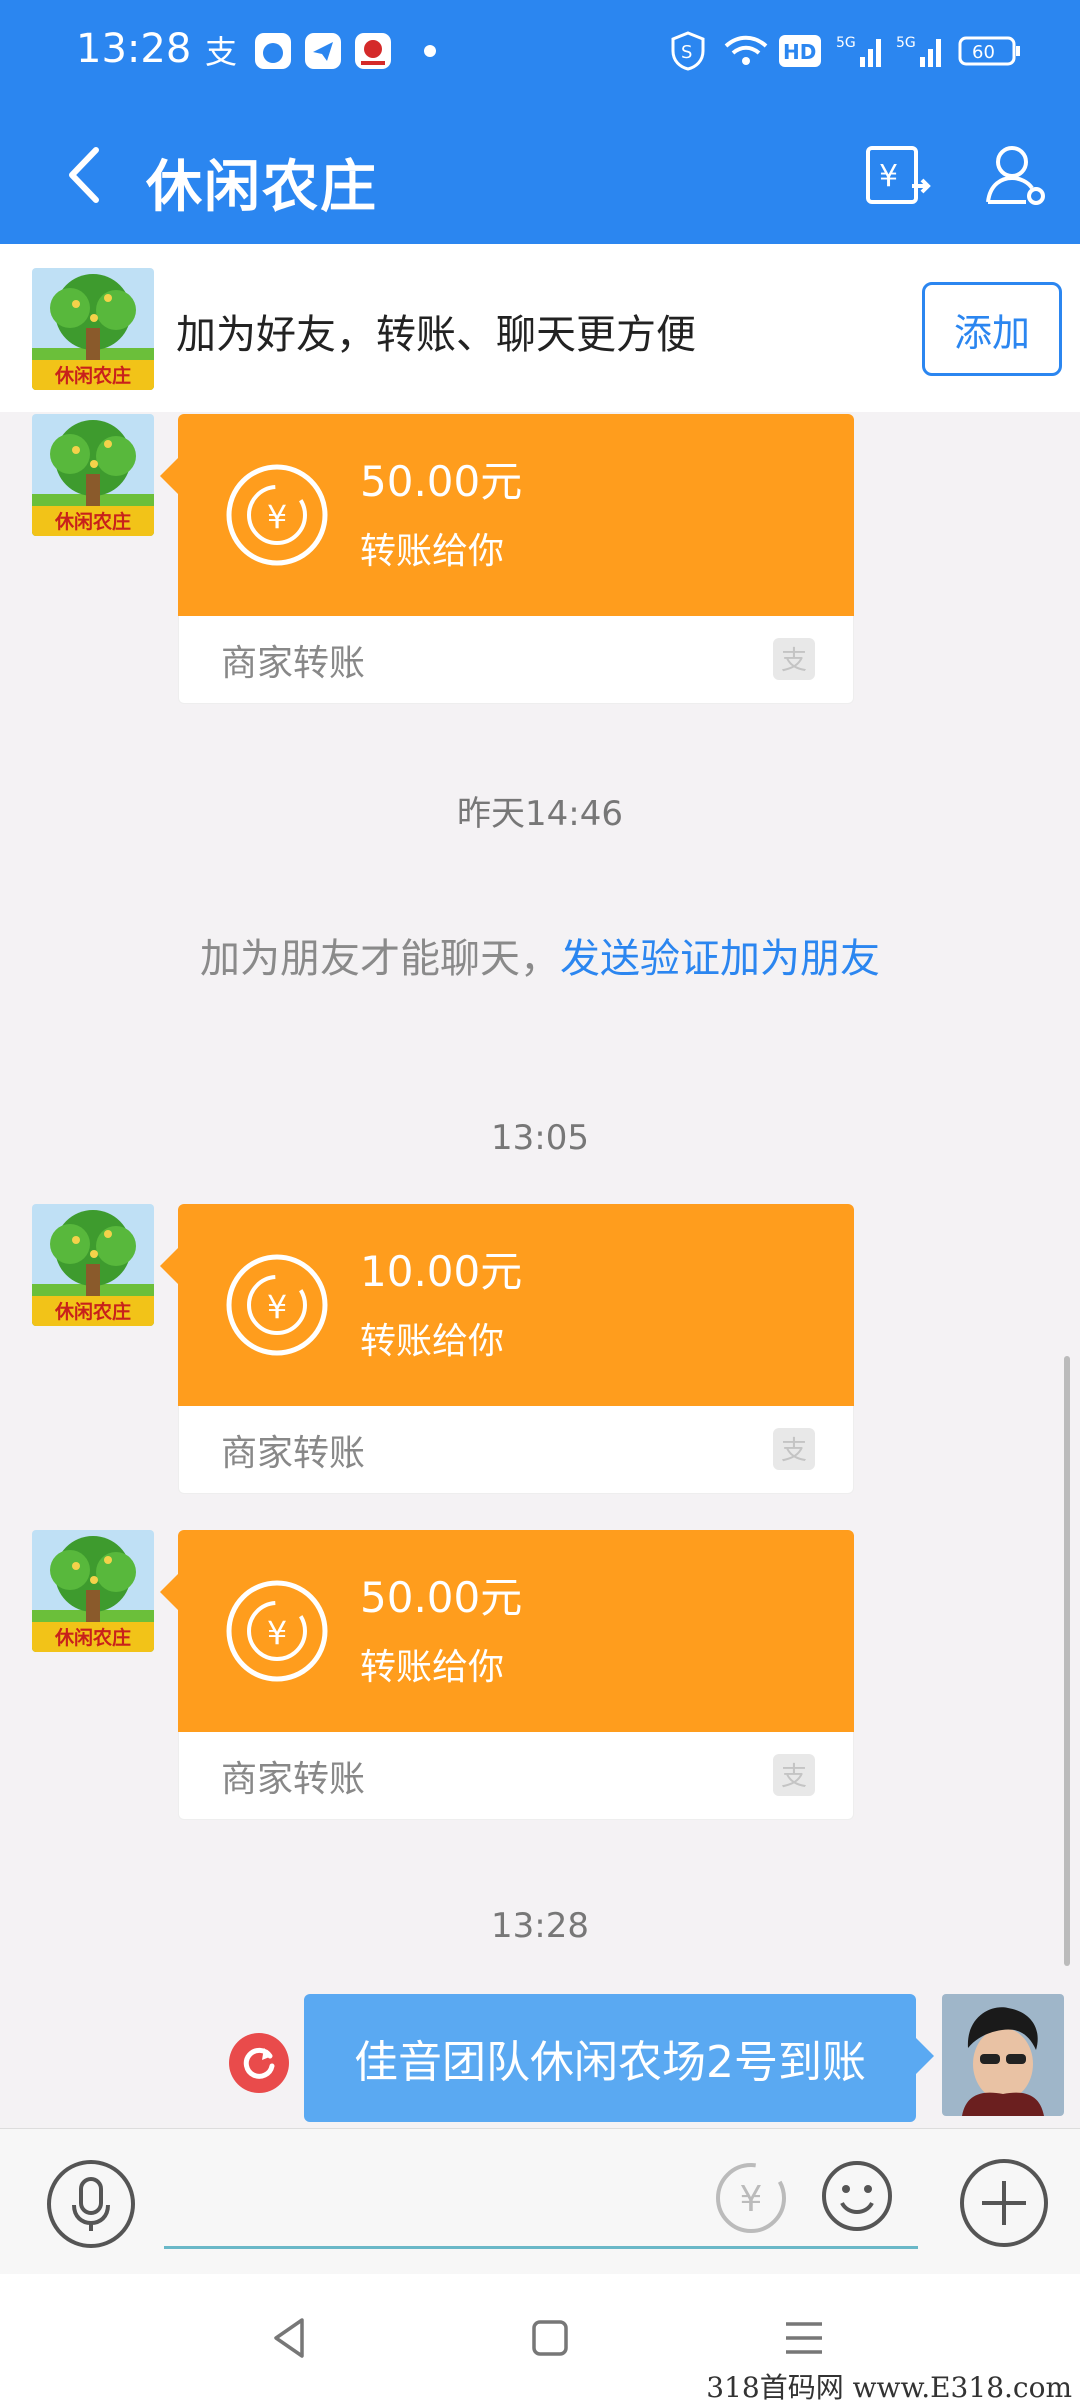 This screenshot has width=1080, height=2408. Describe the element at coordinates (720, 959) in the screenshot. I see `send-verification-link: 发送验证加为朋友` at that location.